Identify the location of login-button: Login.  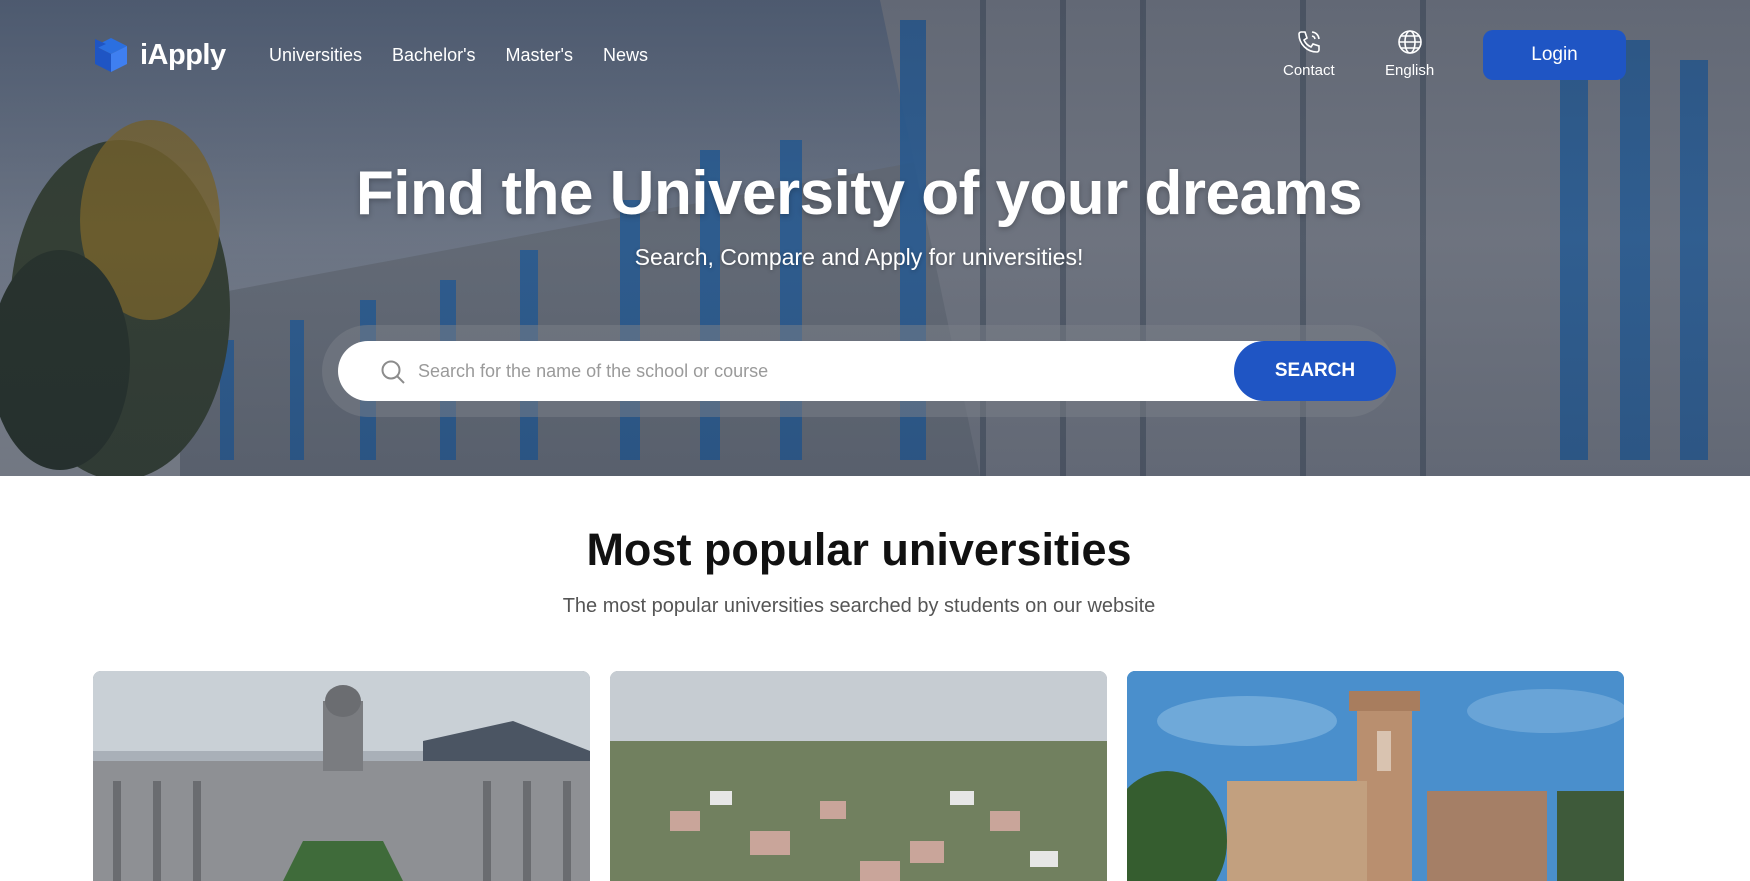
(1554, 55).